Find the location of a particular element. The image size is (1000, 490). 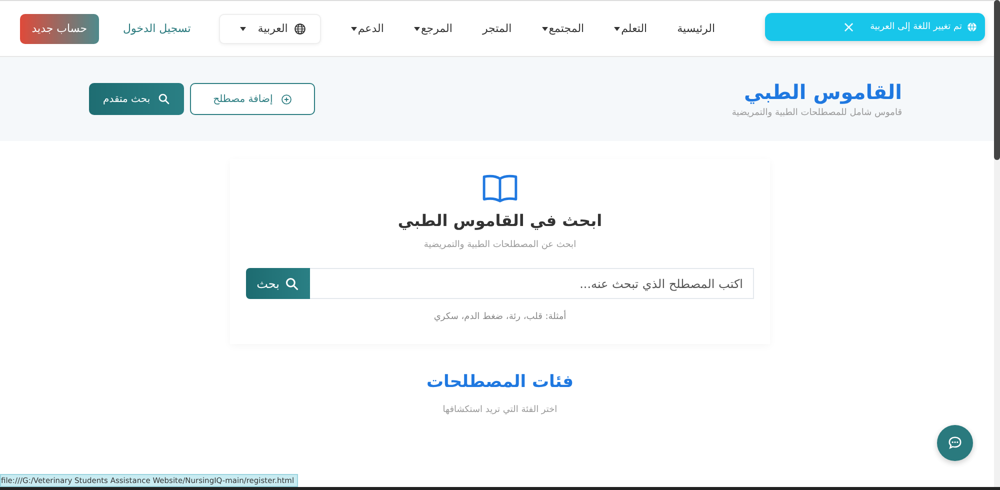

nav-link: التعلم is located at coordinates (631, 28).